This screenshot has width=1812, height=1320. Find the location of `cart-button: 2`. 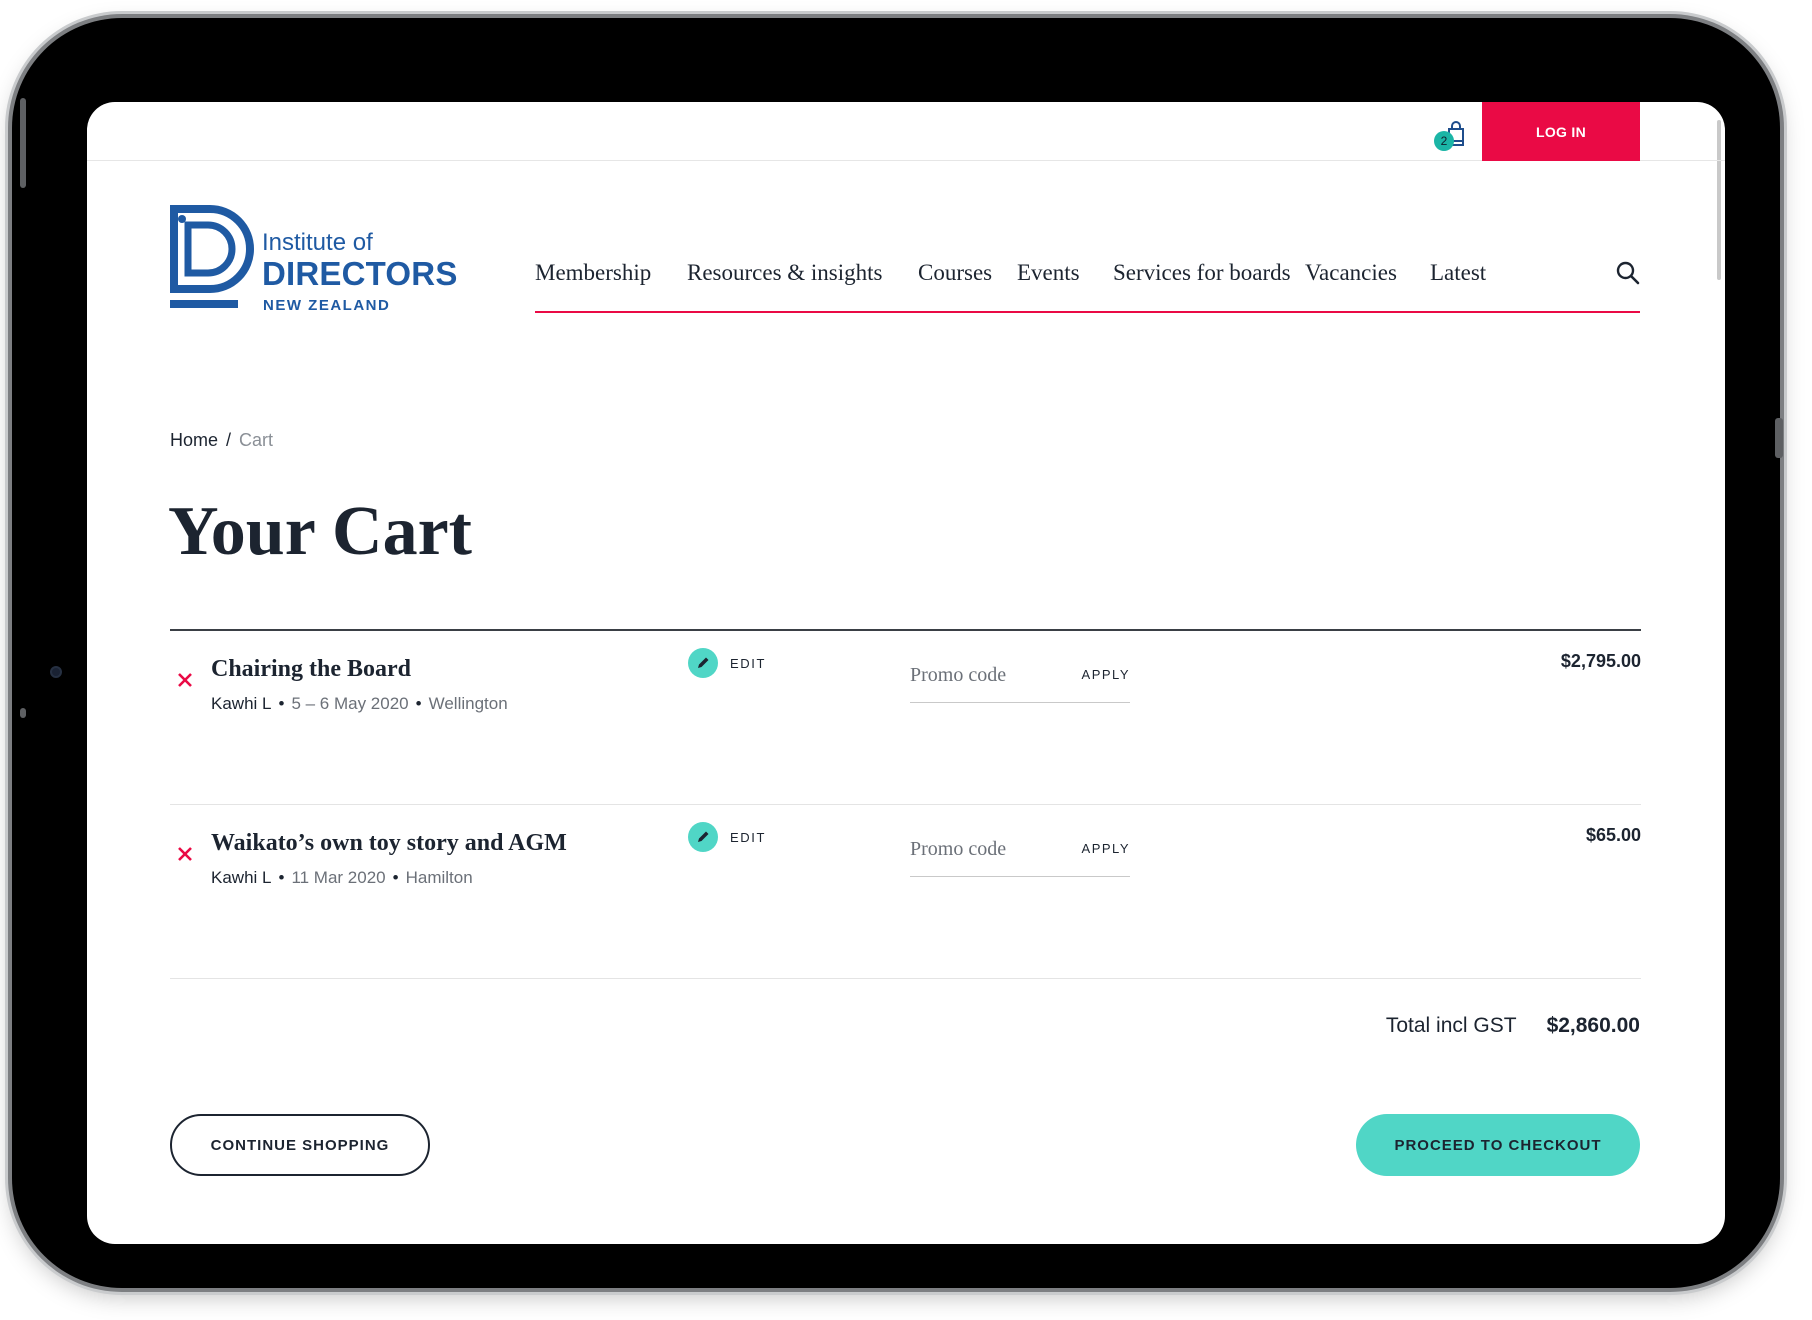

cart-button: 2 is located at coordinates (1451, 137).